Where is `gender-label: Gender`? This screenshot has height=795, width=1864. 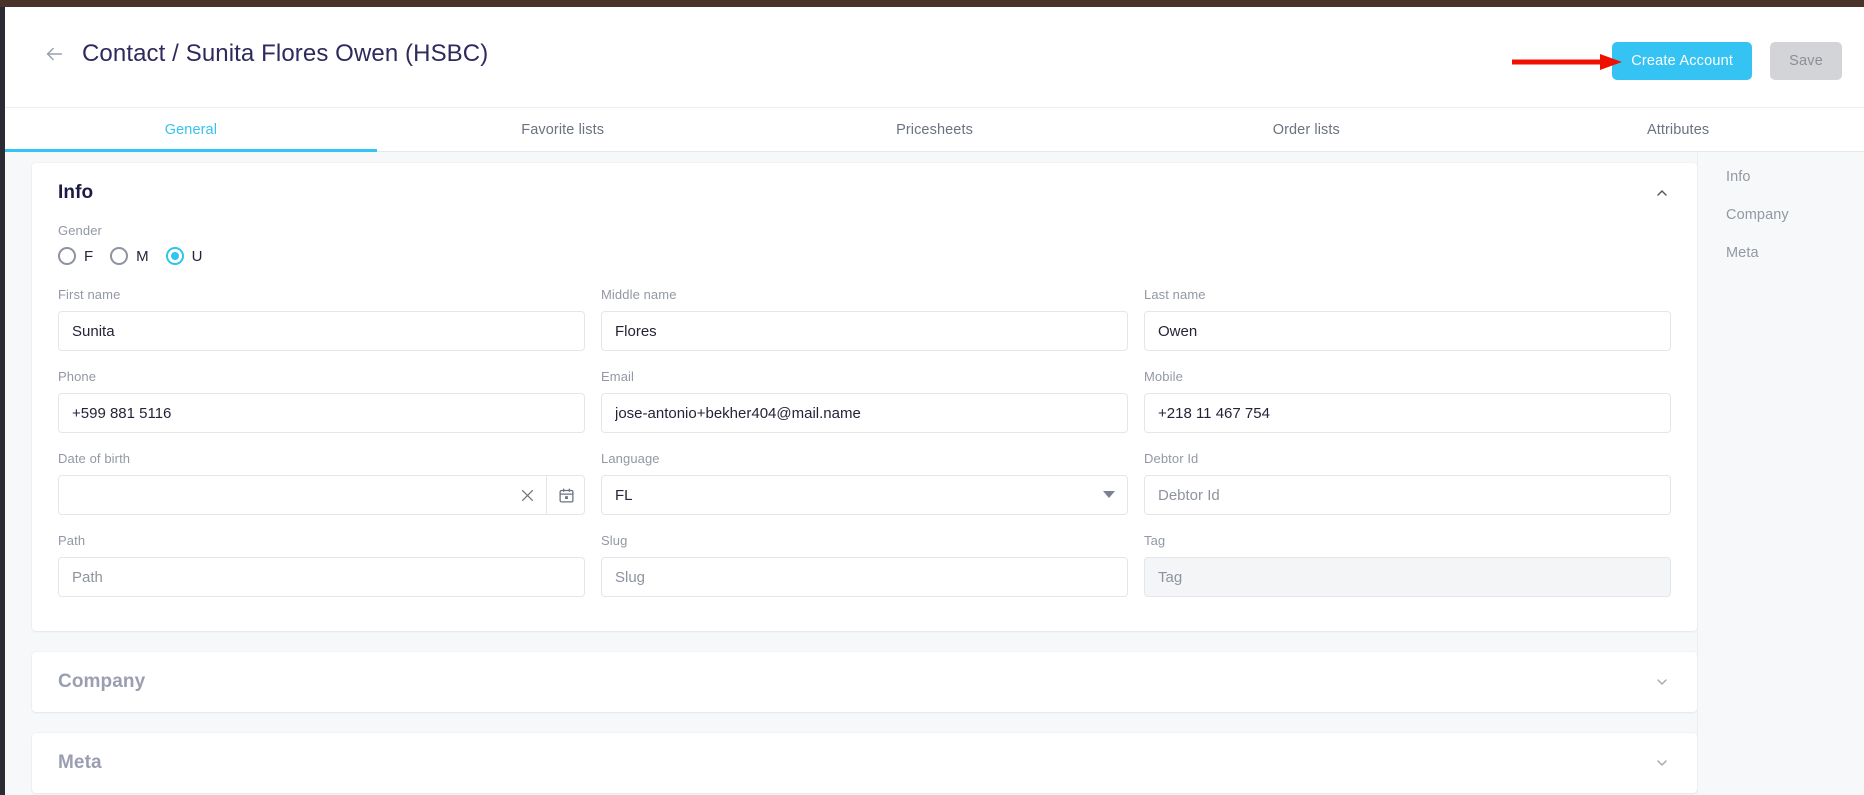
gender-label: Gender is located at coordinates (80, 230).